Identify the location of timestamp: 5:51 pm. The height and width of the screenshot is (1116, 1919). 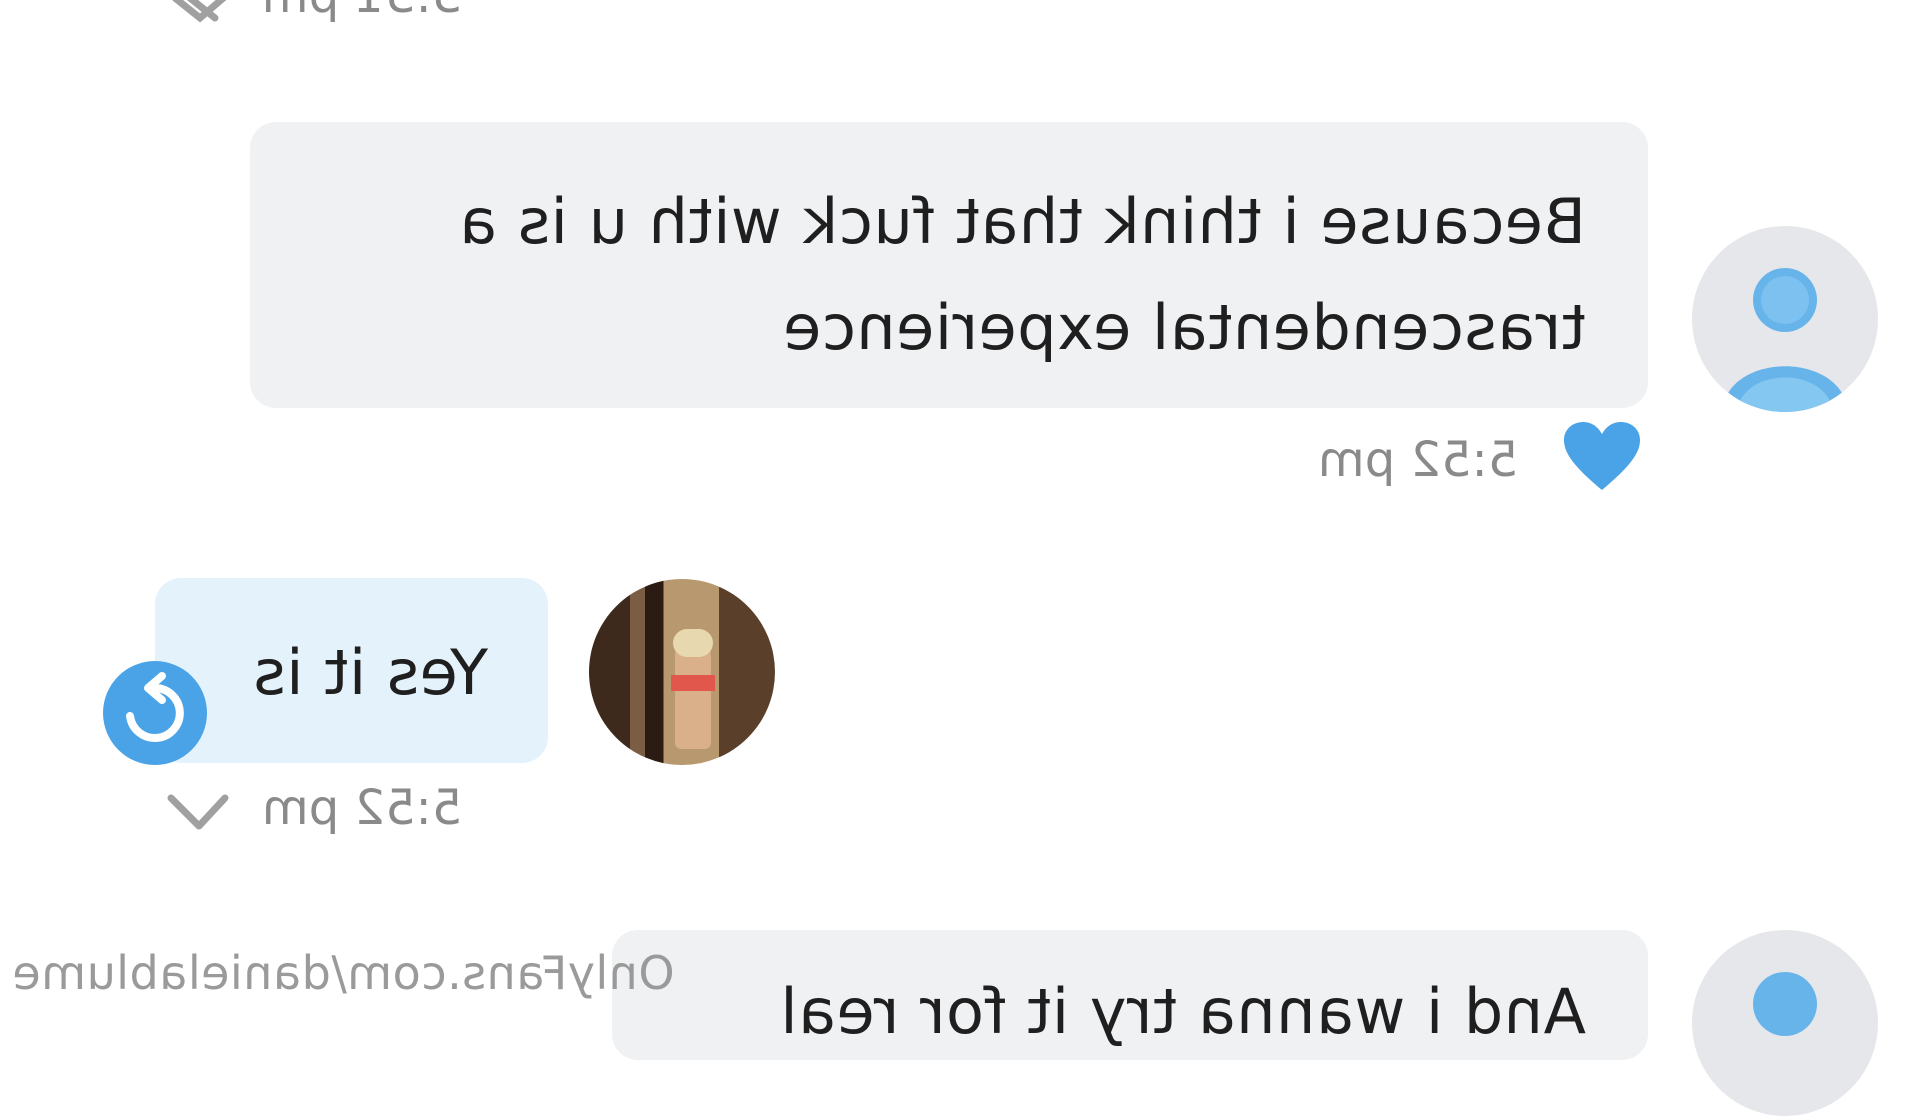
(362, 12).